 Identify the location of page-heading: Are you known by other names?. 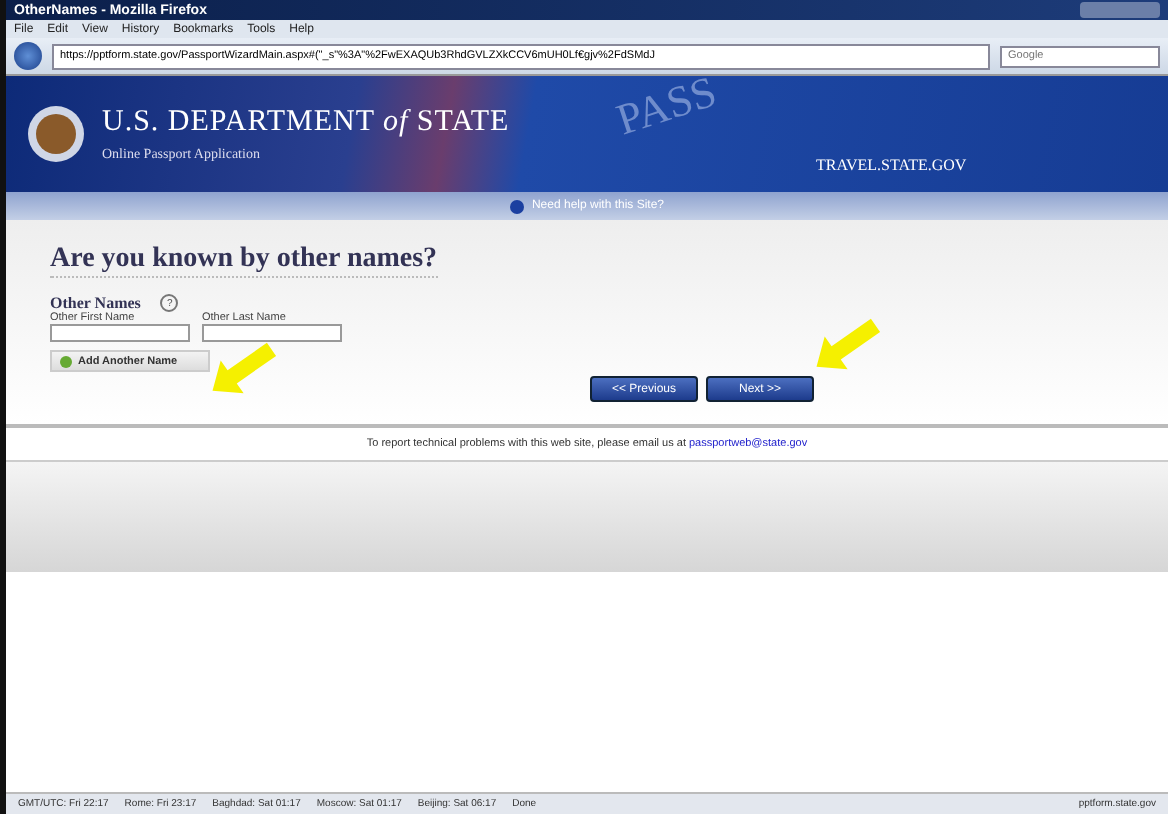
(244, 261).